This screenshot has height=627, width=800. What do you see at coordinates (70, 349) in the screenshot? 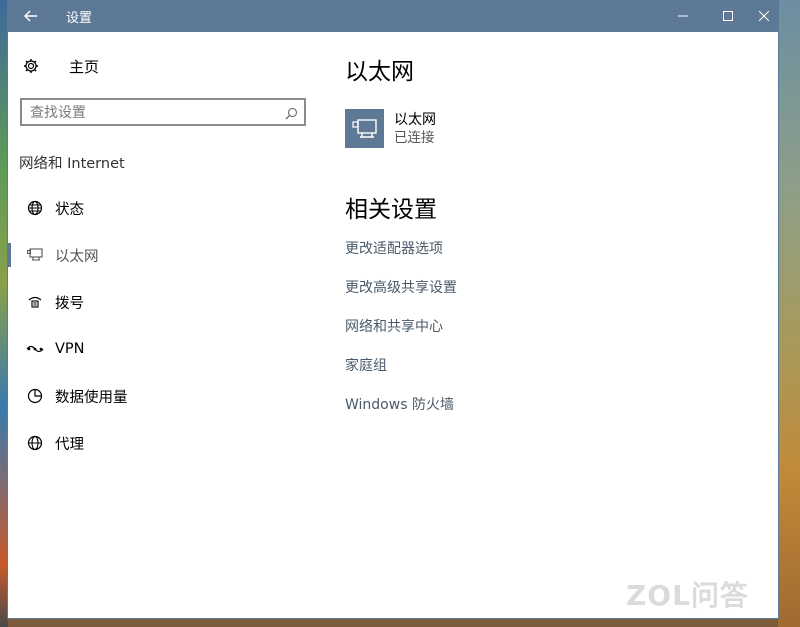
I see `nav-item-label: VPN` at bounding box center [70, 349].